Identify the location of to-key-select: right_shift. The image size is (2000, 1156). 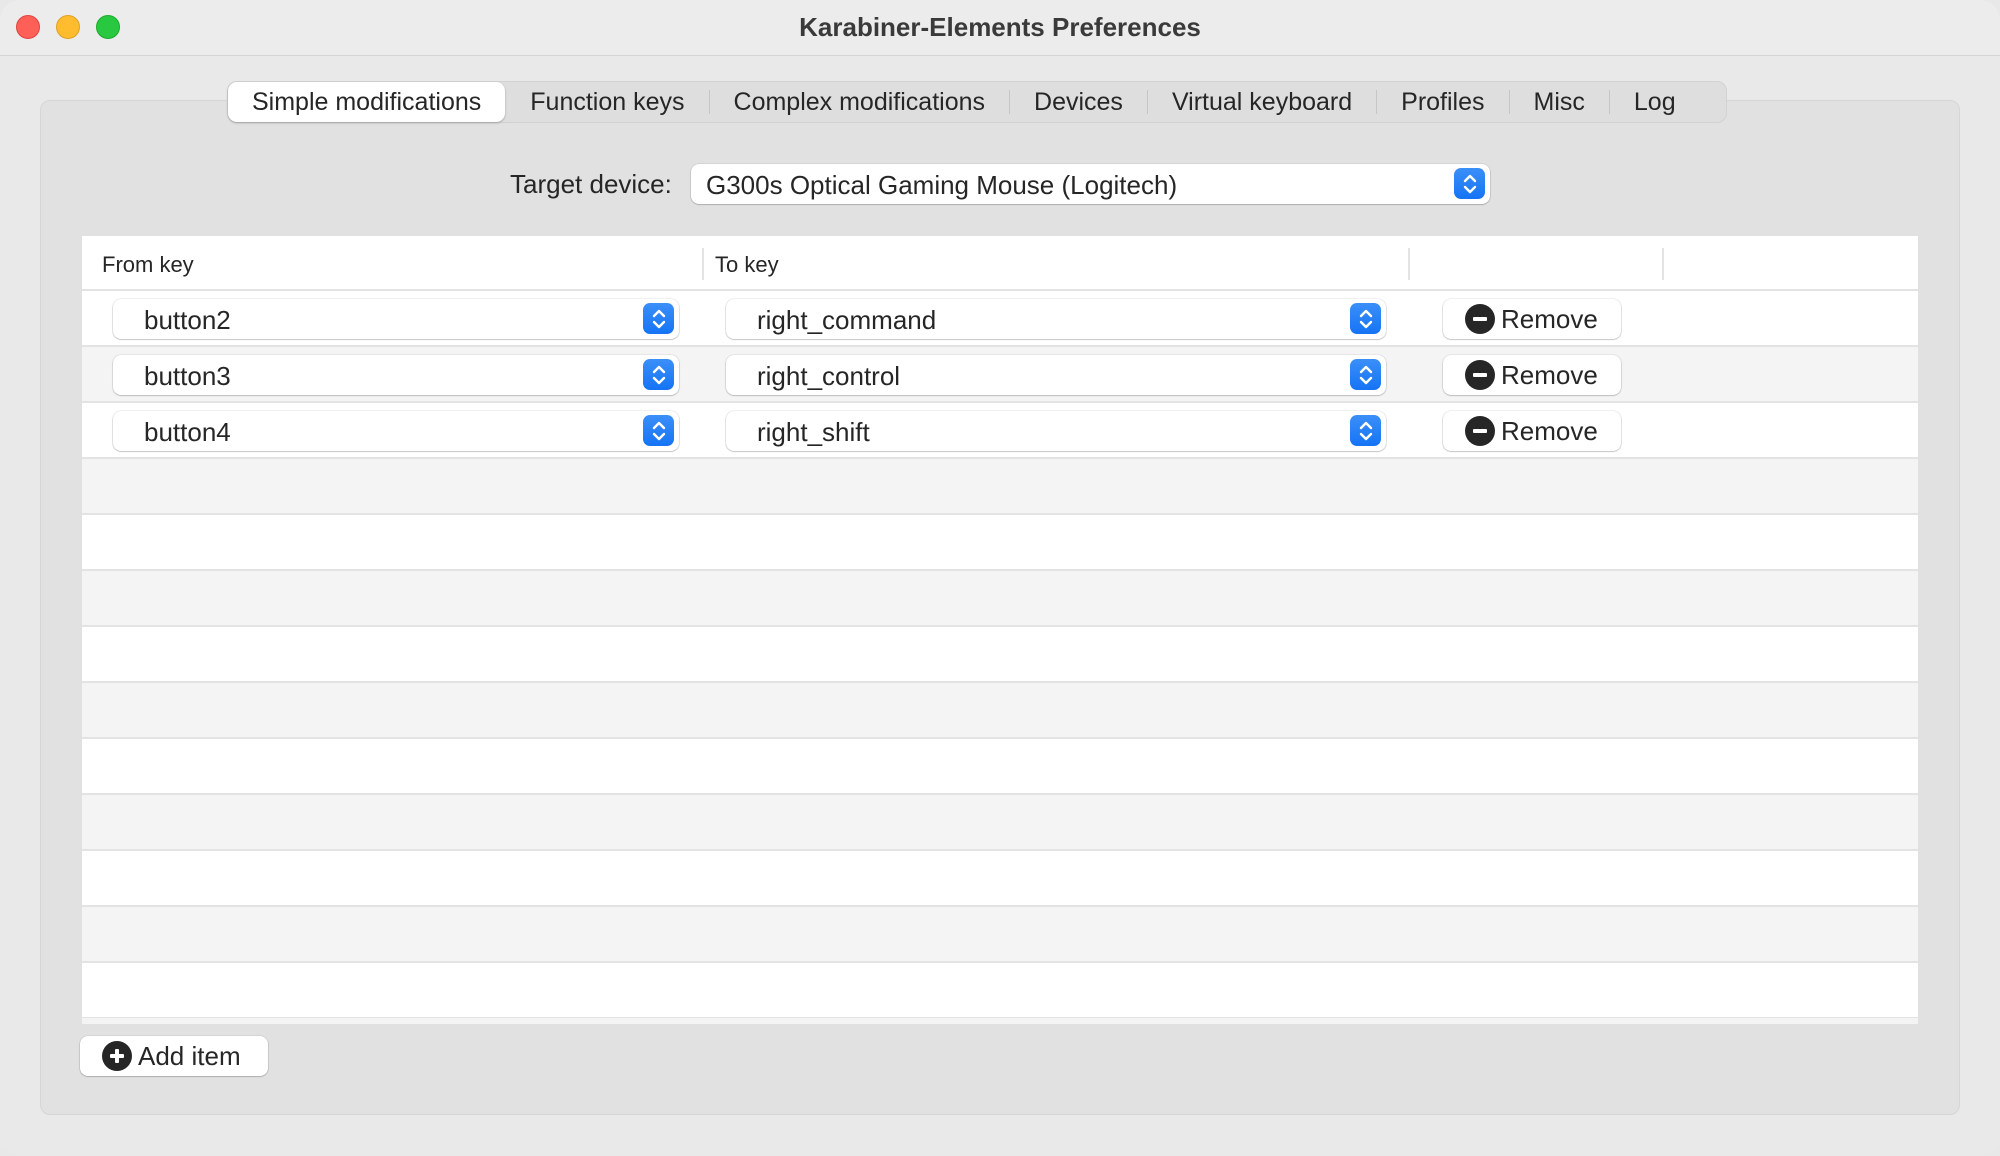
(1056, 431).